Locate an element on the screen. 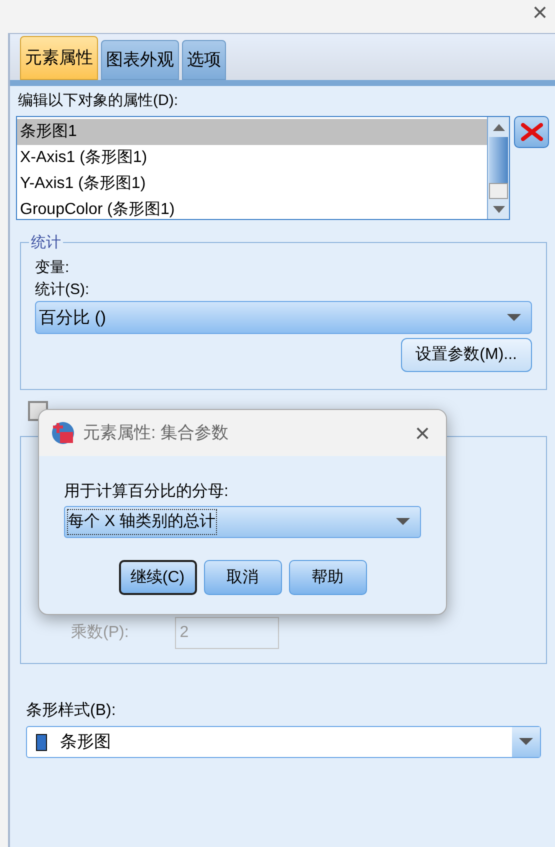  bar-style-label: 条形样式(B): is located at coordinates (71, 710).